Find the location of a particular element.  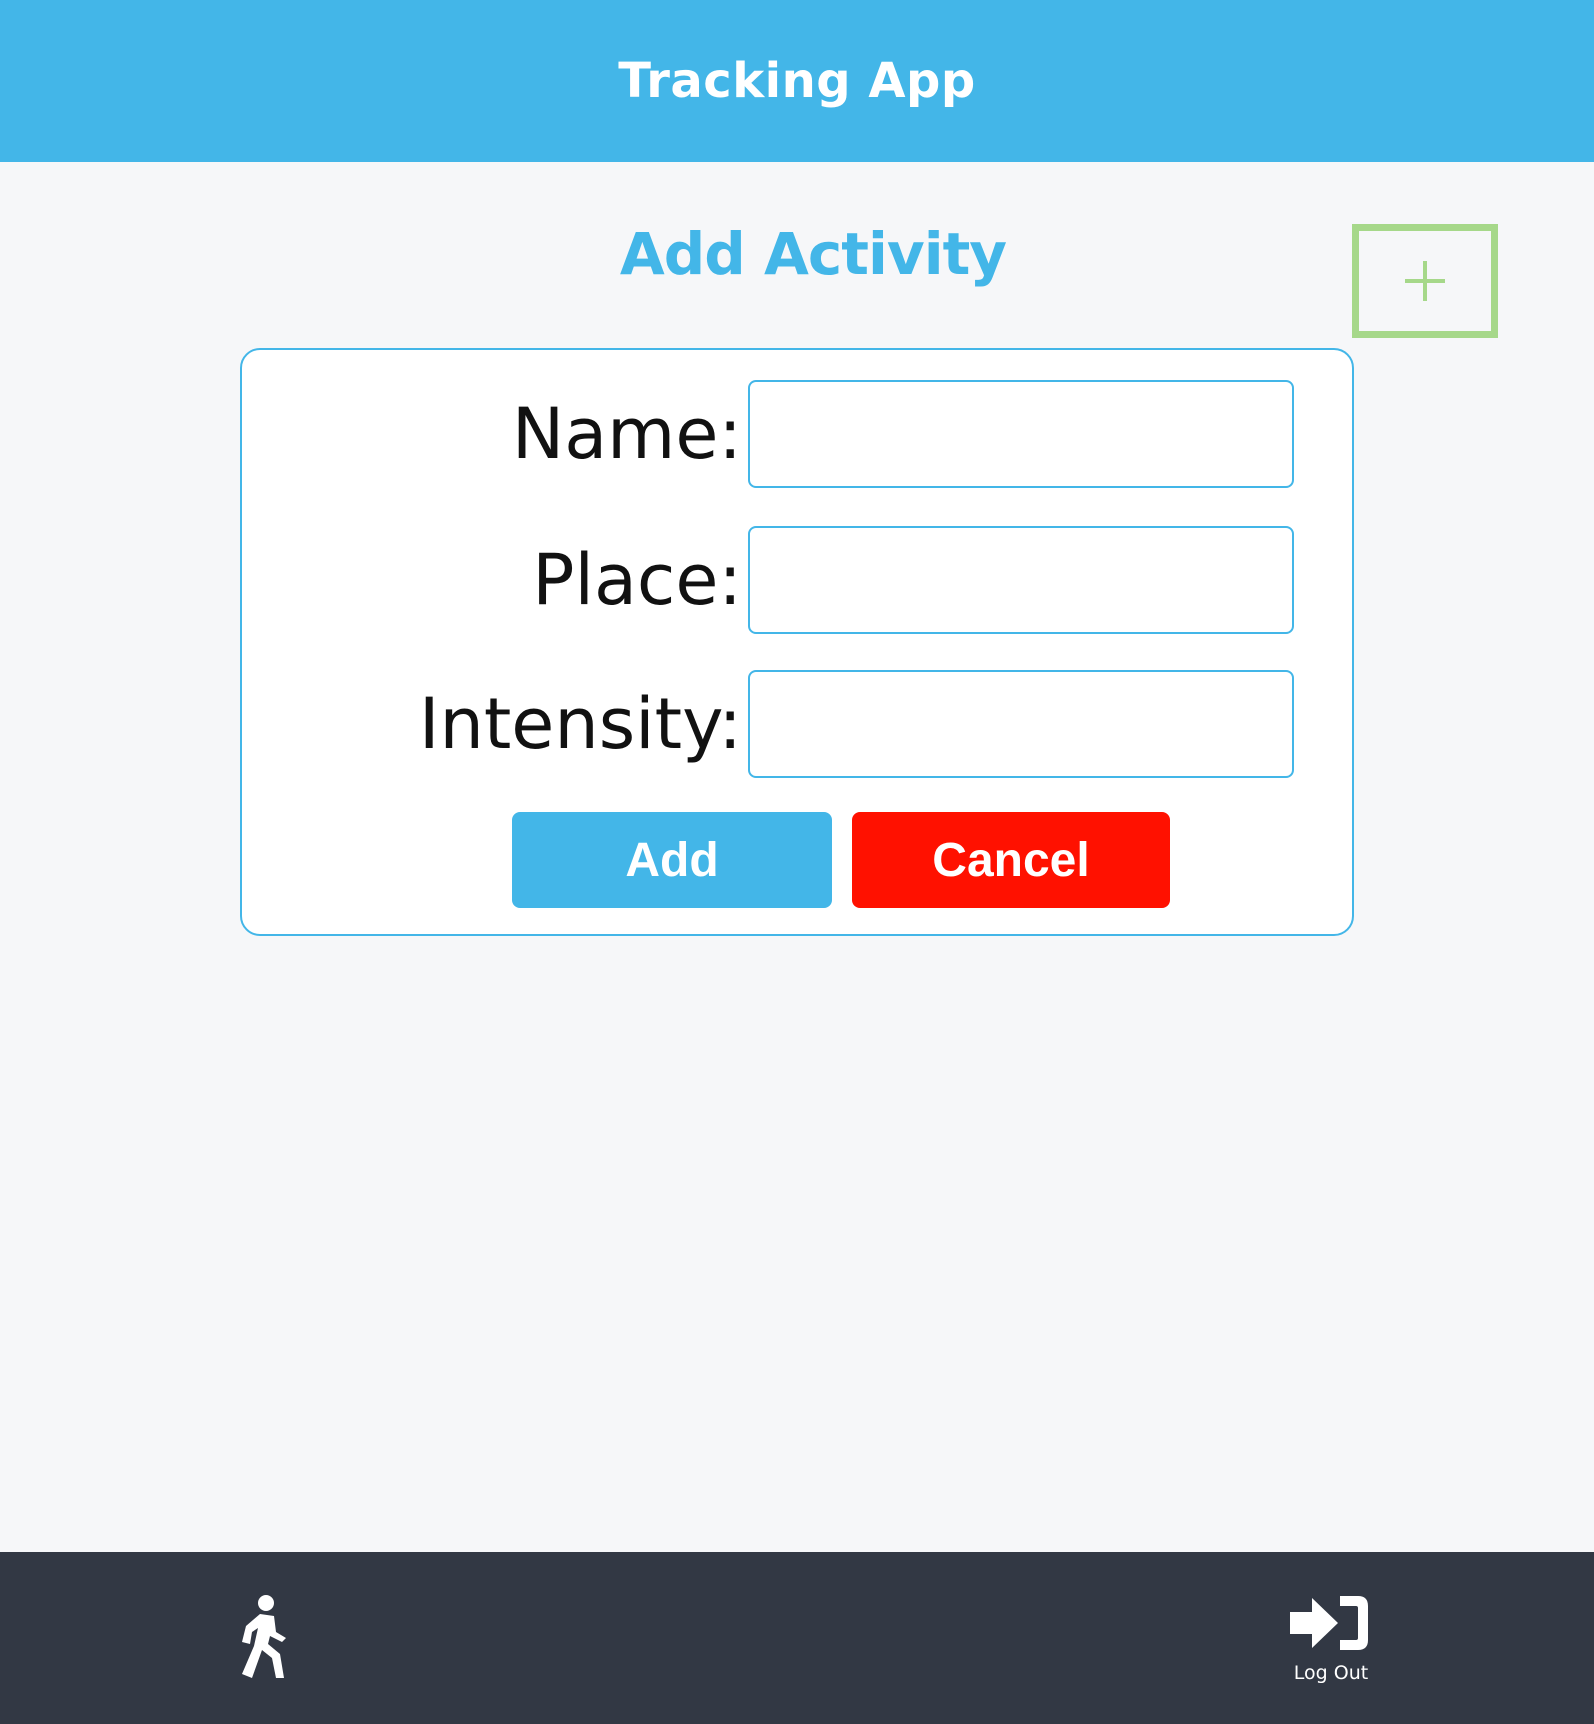

bottom-nav: Log Out is located at coordinates (797, 1638).